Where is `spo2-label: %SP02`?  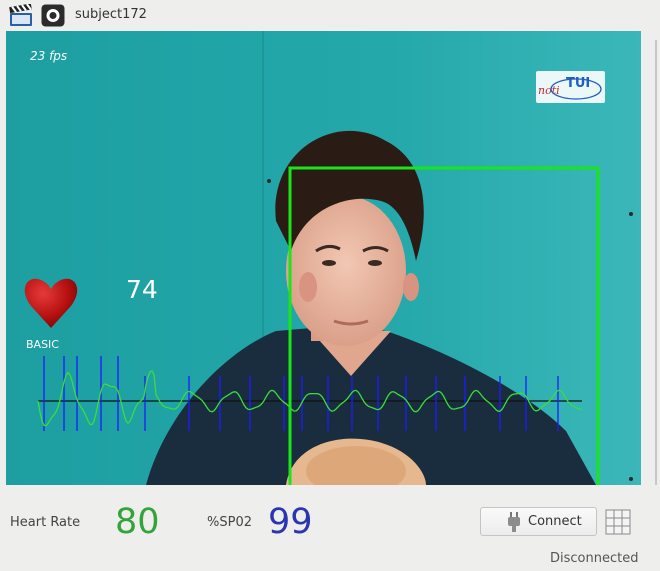
spo2-label: %SP02 is located at coordinates (229, 522).